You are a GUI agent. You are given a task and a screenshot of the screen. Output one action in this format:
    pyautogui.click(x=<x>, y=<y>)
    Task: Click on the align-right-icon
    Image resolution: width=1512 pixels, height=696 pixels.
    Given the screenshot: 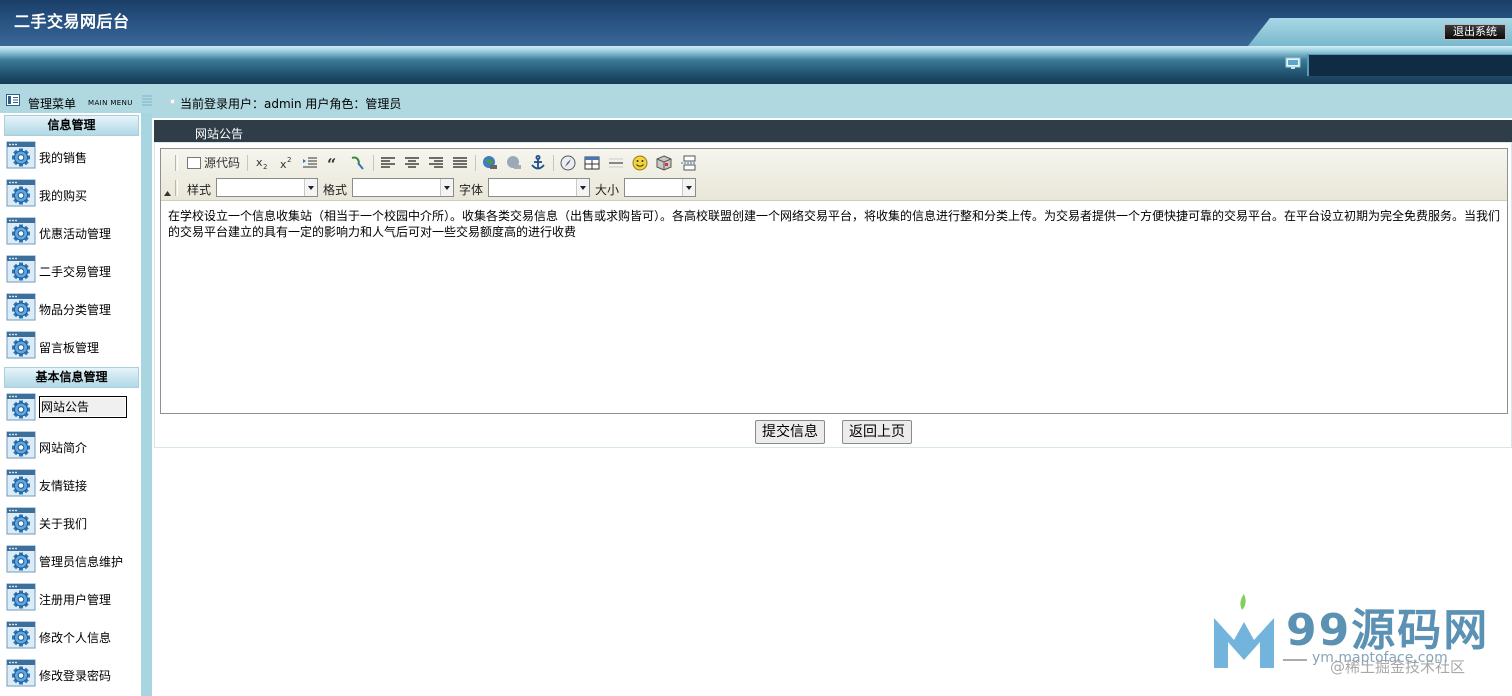 What is the action you would take?
    pyautogui.click(x=436, y=162)
    